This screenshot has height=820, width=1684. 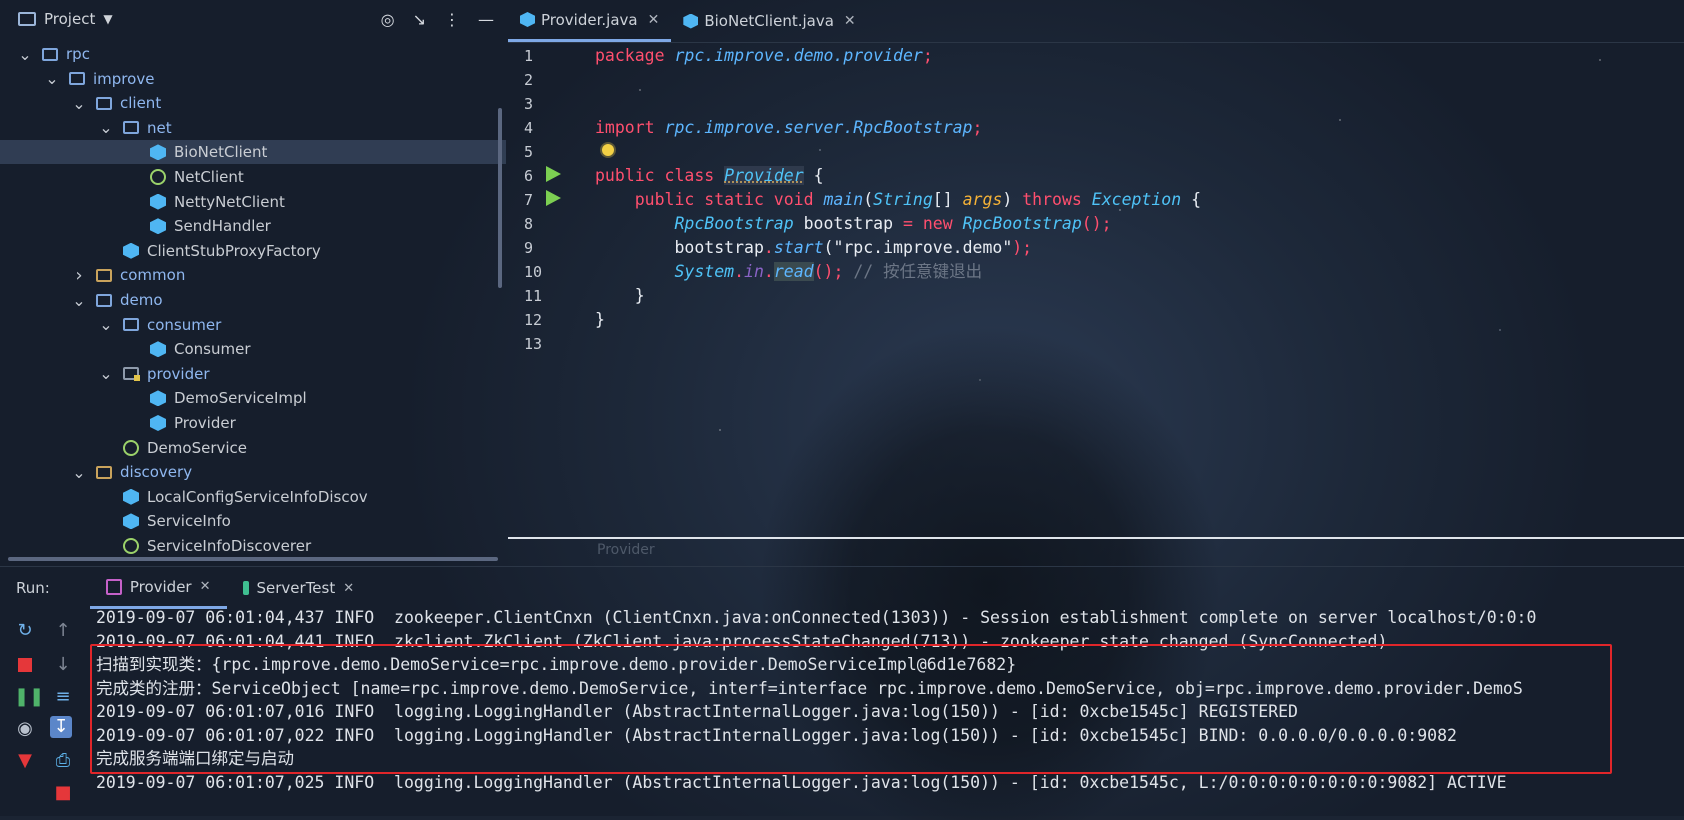 What do you see at coordinates (529, 248) in the screenshot?
I see `line-number: 9` at bounding box center [529, 248].